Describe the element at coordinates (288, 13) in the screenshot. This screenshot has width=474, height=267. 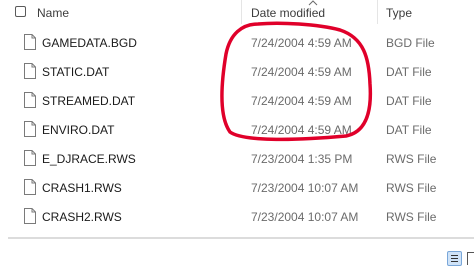
I see `column-header-date-modified: Date modified` at that location.